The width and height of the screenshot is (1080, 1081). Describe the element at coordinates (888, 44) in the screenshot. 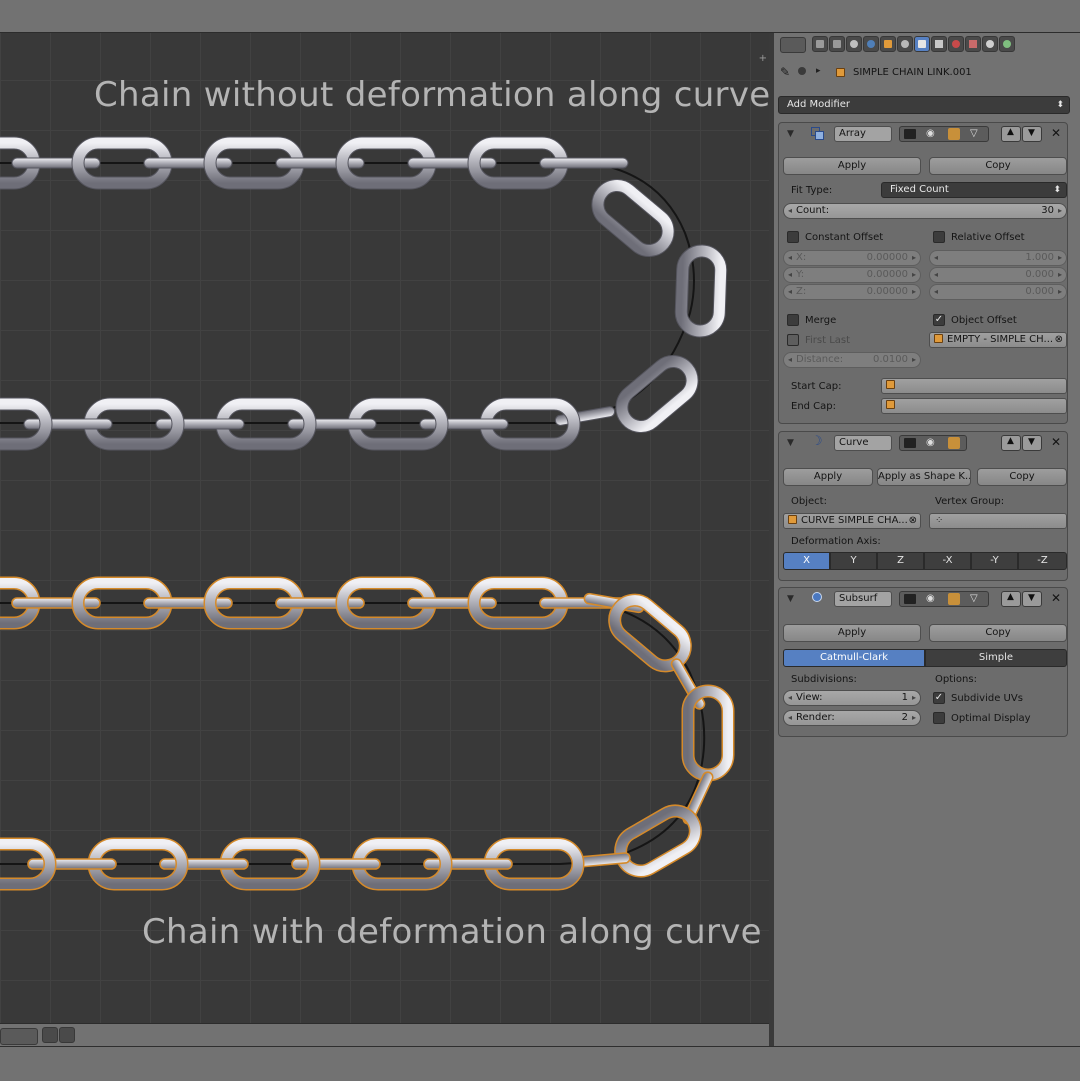

I see `object-icon` at that location.